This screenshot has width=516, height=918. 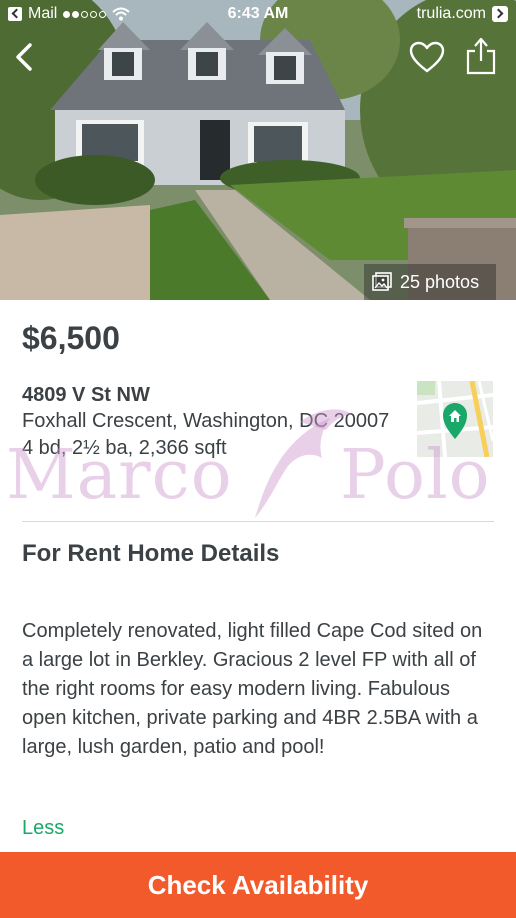 I want to click on back-app-label: Mail, so click(x=42, y=14).